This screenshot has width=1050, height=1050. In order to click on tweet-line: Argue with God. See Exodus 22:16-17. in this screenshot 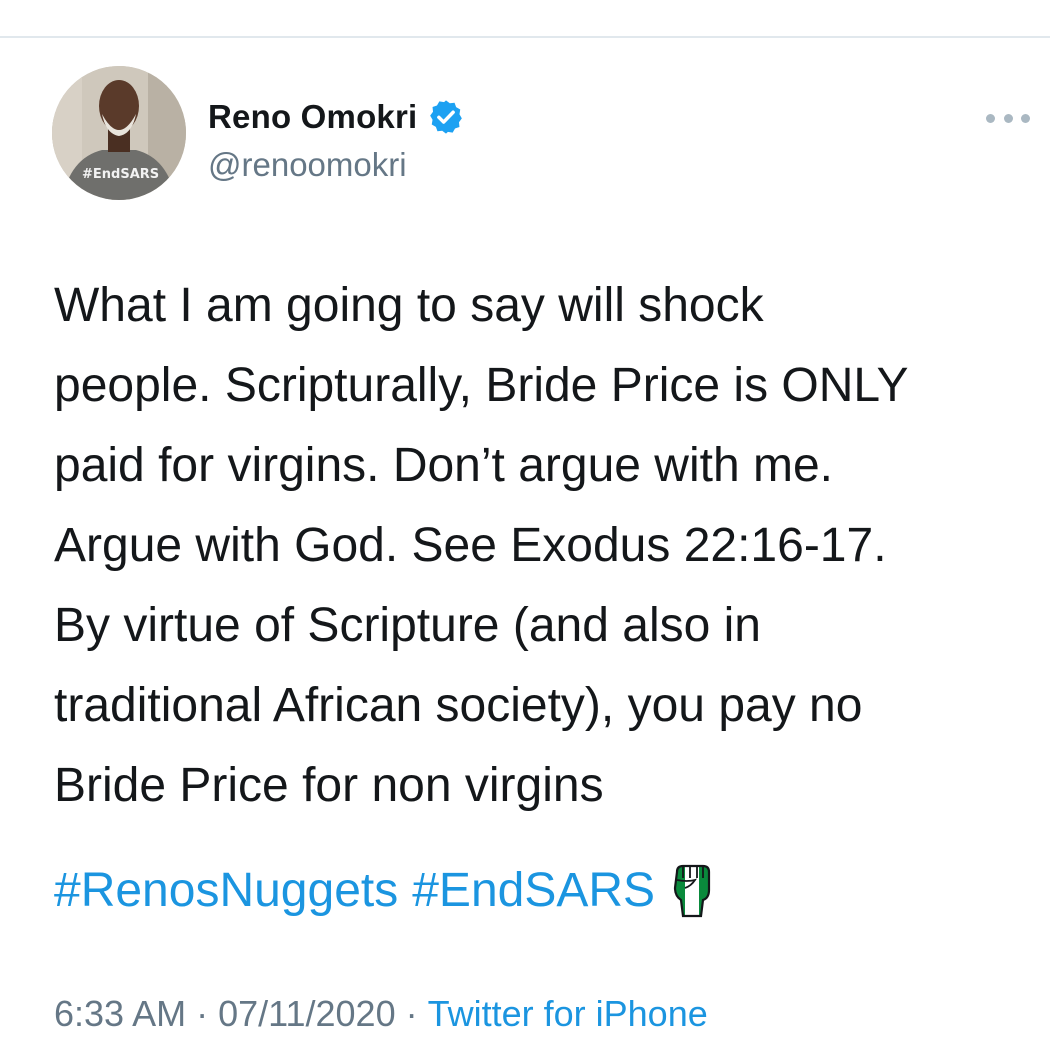, I will do `click(470, 545)`.